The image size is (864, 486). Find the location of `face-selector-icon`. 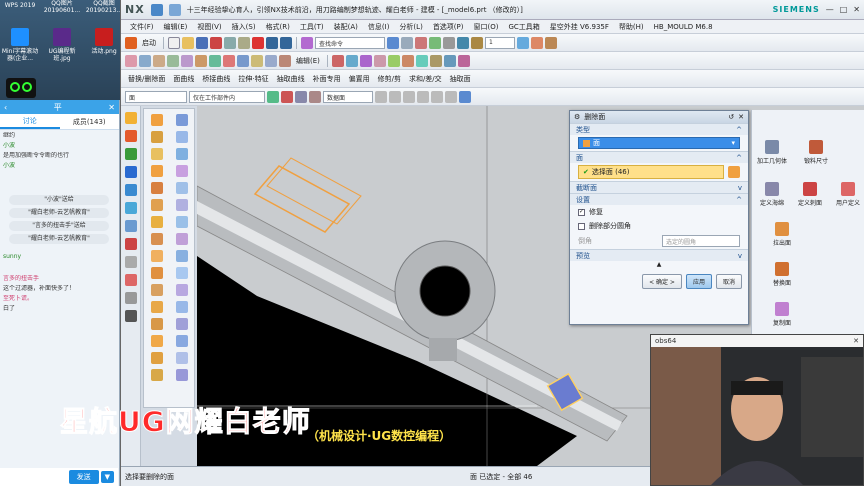

face-selector-icon is located at coordinates (734, 172).